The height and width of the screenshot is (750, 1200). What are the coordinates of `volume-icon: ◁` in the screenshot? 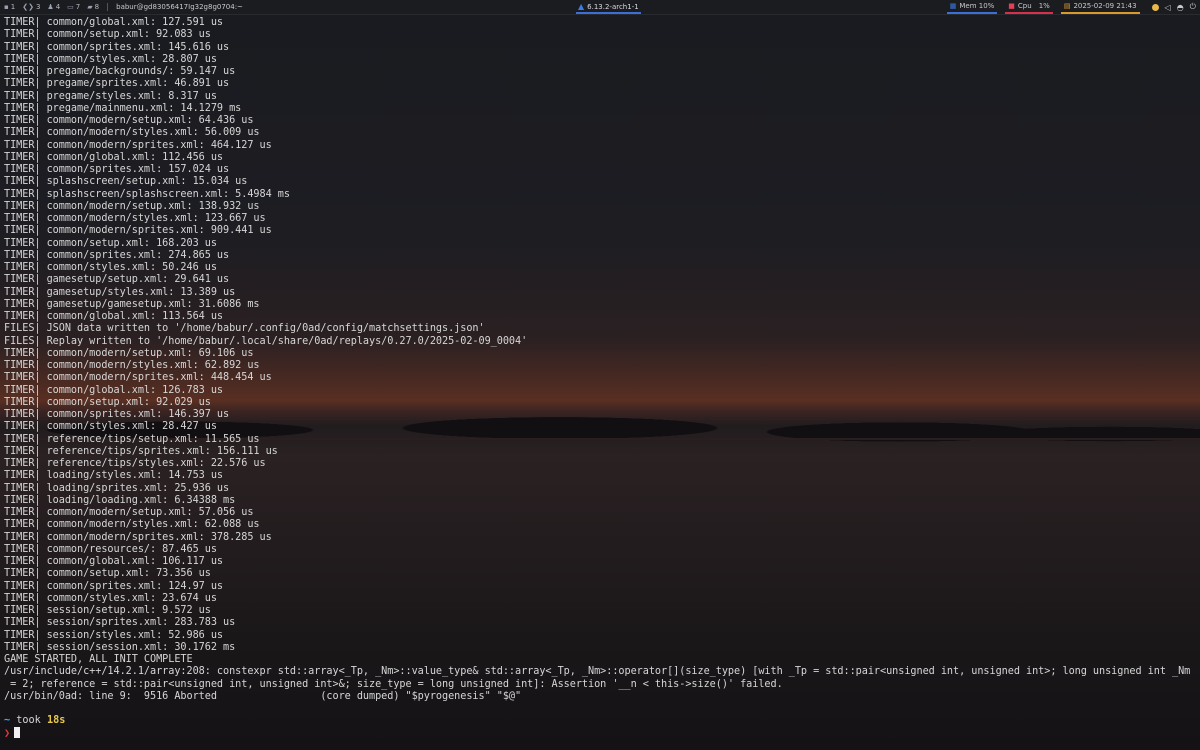 It's located at (1168, 7).